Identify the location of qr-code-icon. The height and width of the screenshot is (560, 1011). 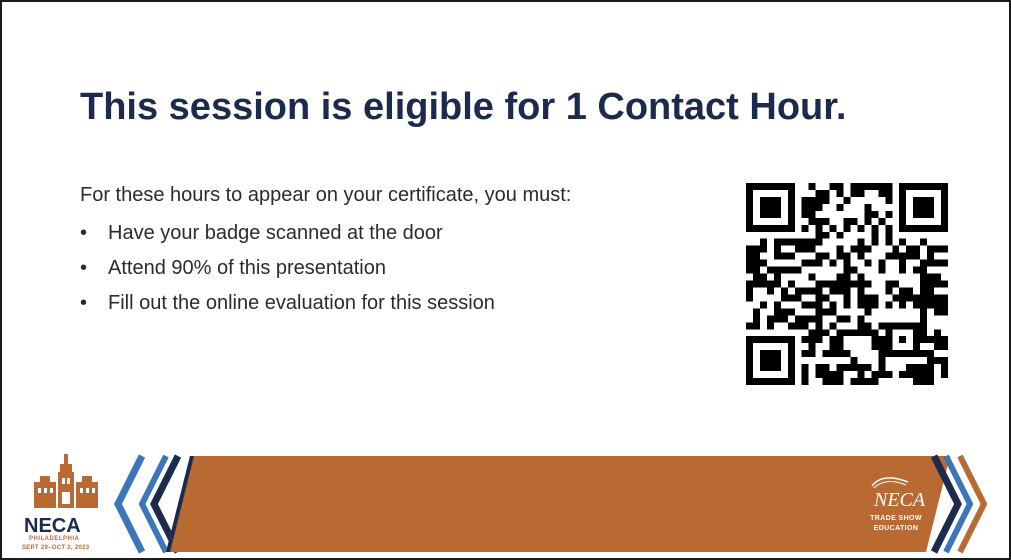
(847, 284).